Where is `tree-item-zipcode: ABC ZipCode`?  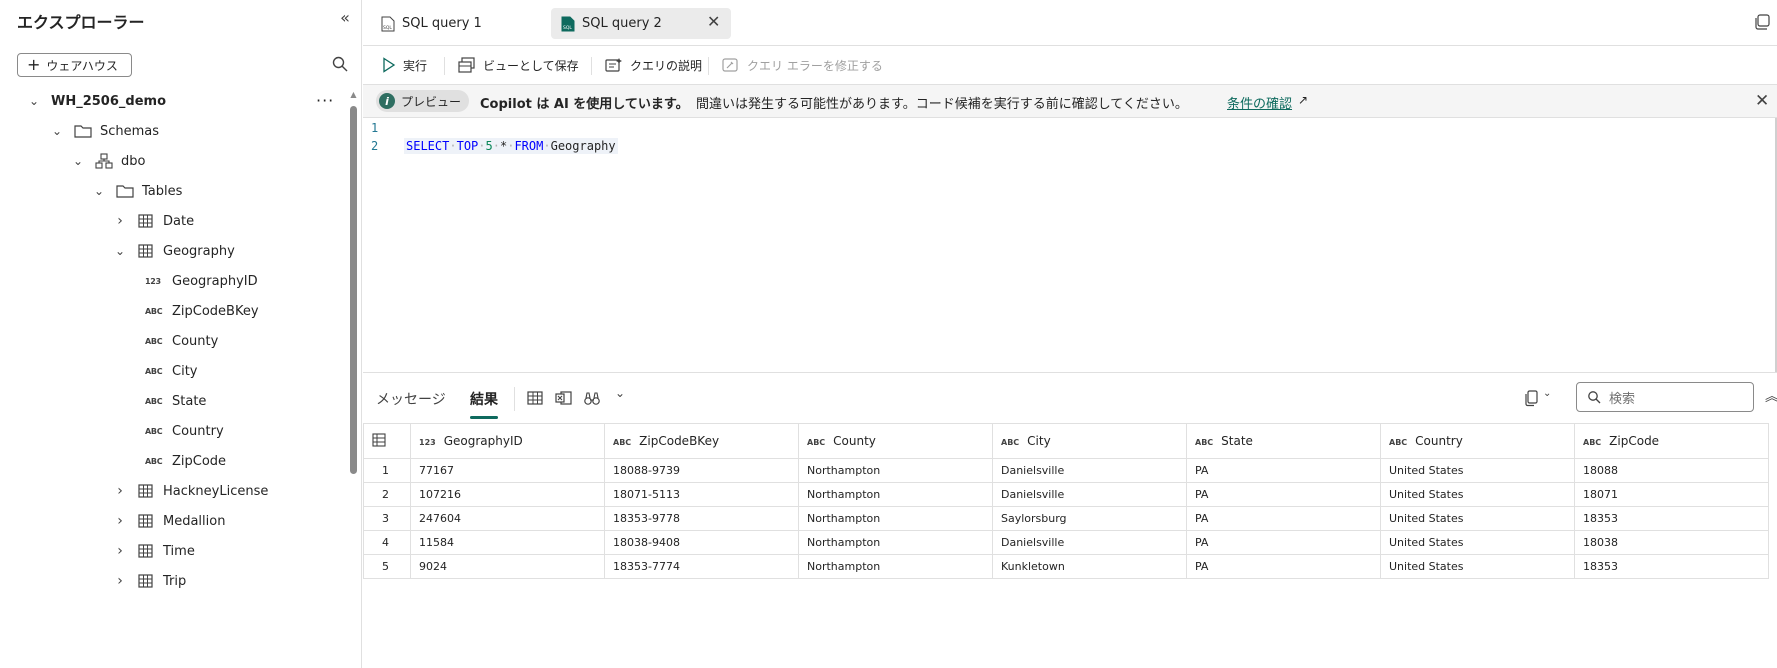 tree-item-zipcode: ABC ZipCode is located at coordinates (185, 461).